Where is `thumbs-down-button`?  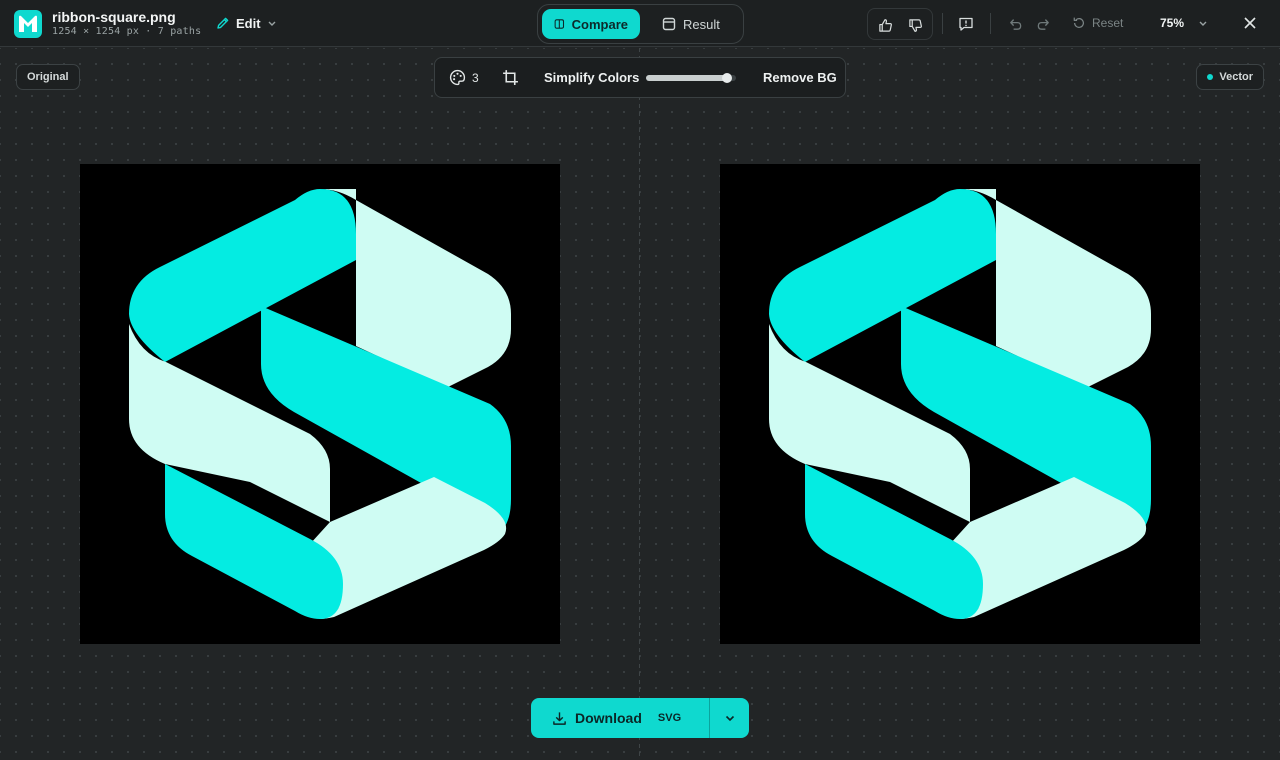
thumbs-down-button is located at coordinates (915, 25).